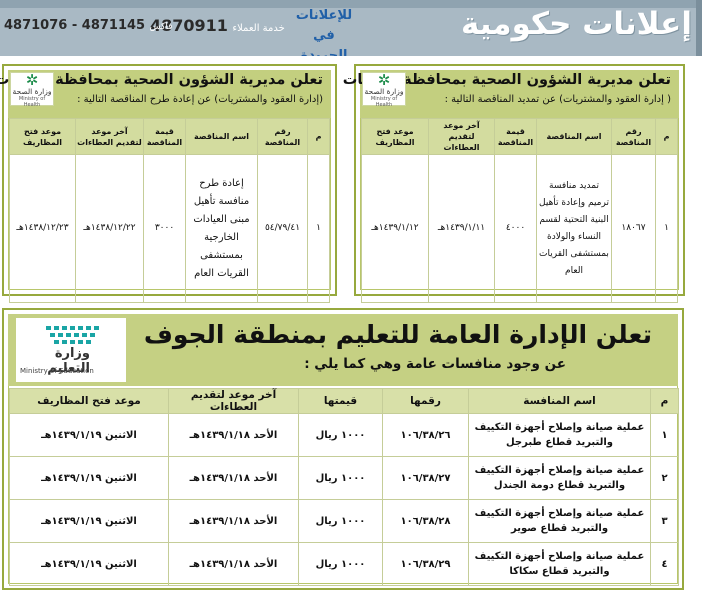  I want to click on banner-accent-bar, so click(699, 28).